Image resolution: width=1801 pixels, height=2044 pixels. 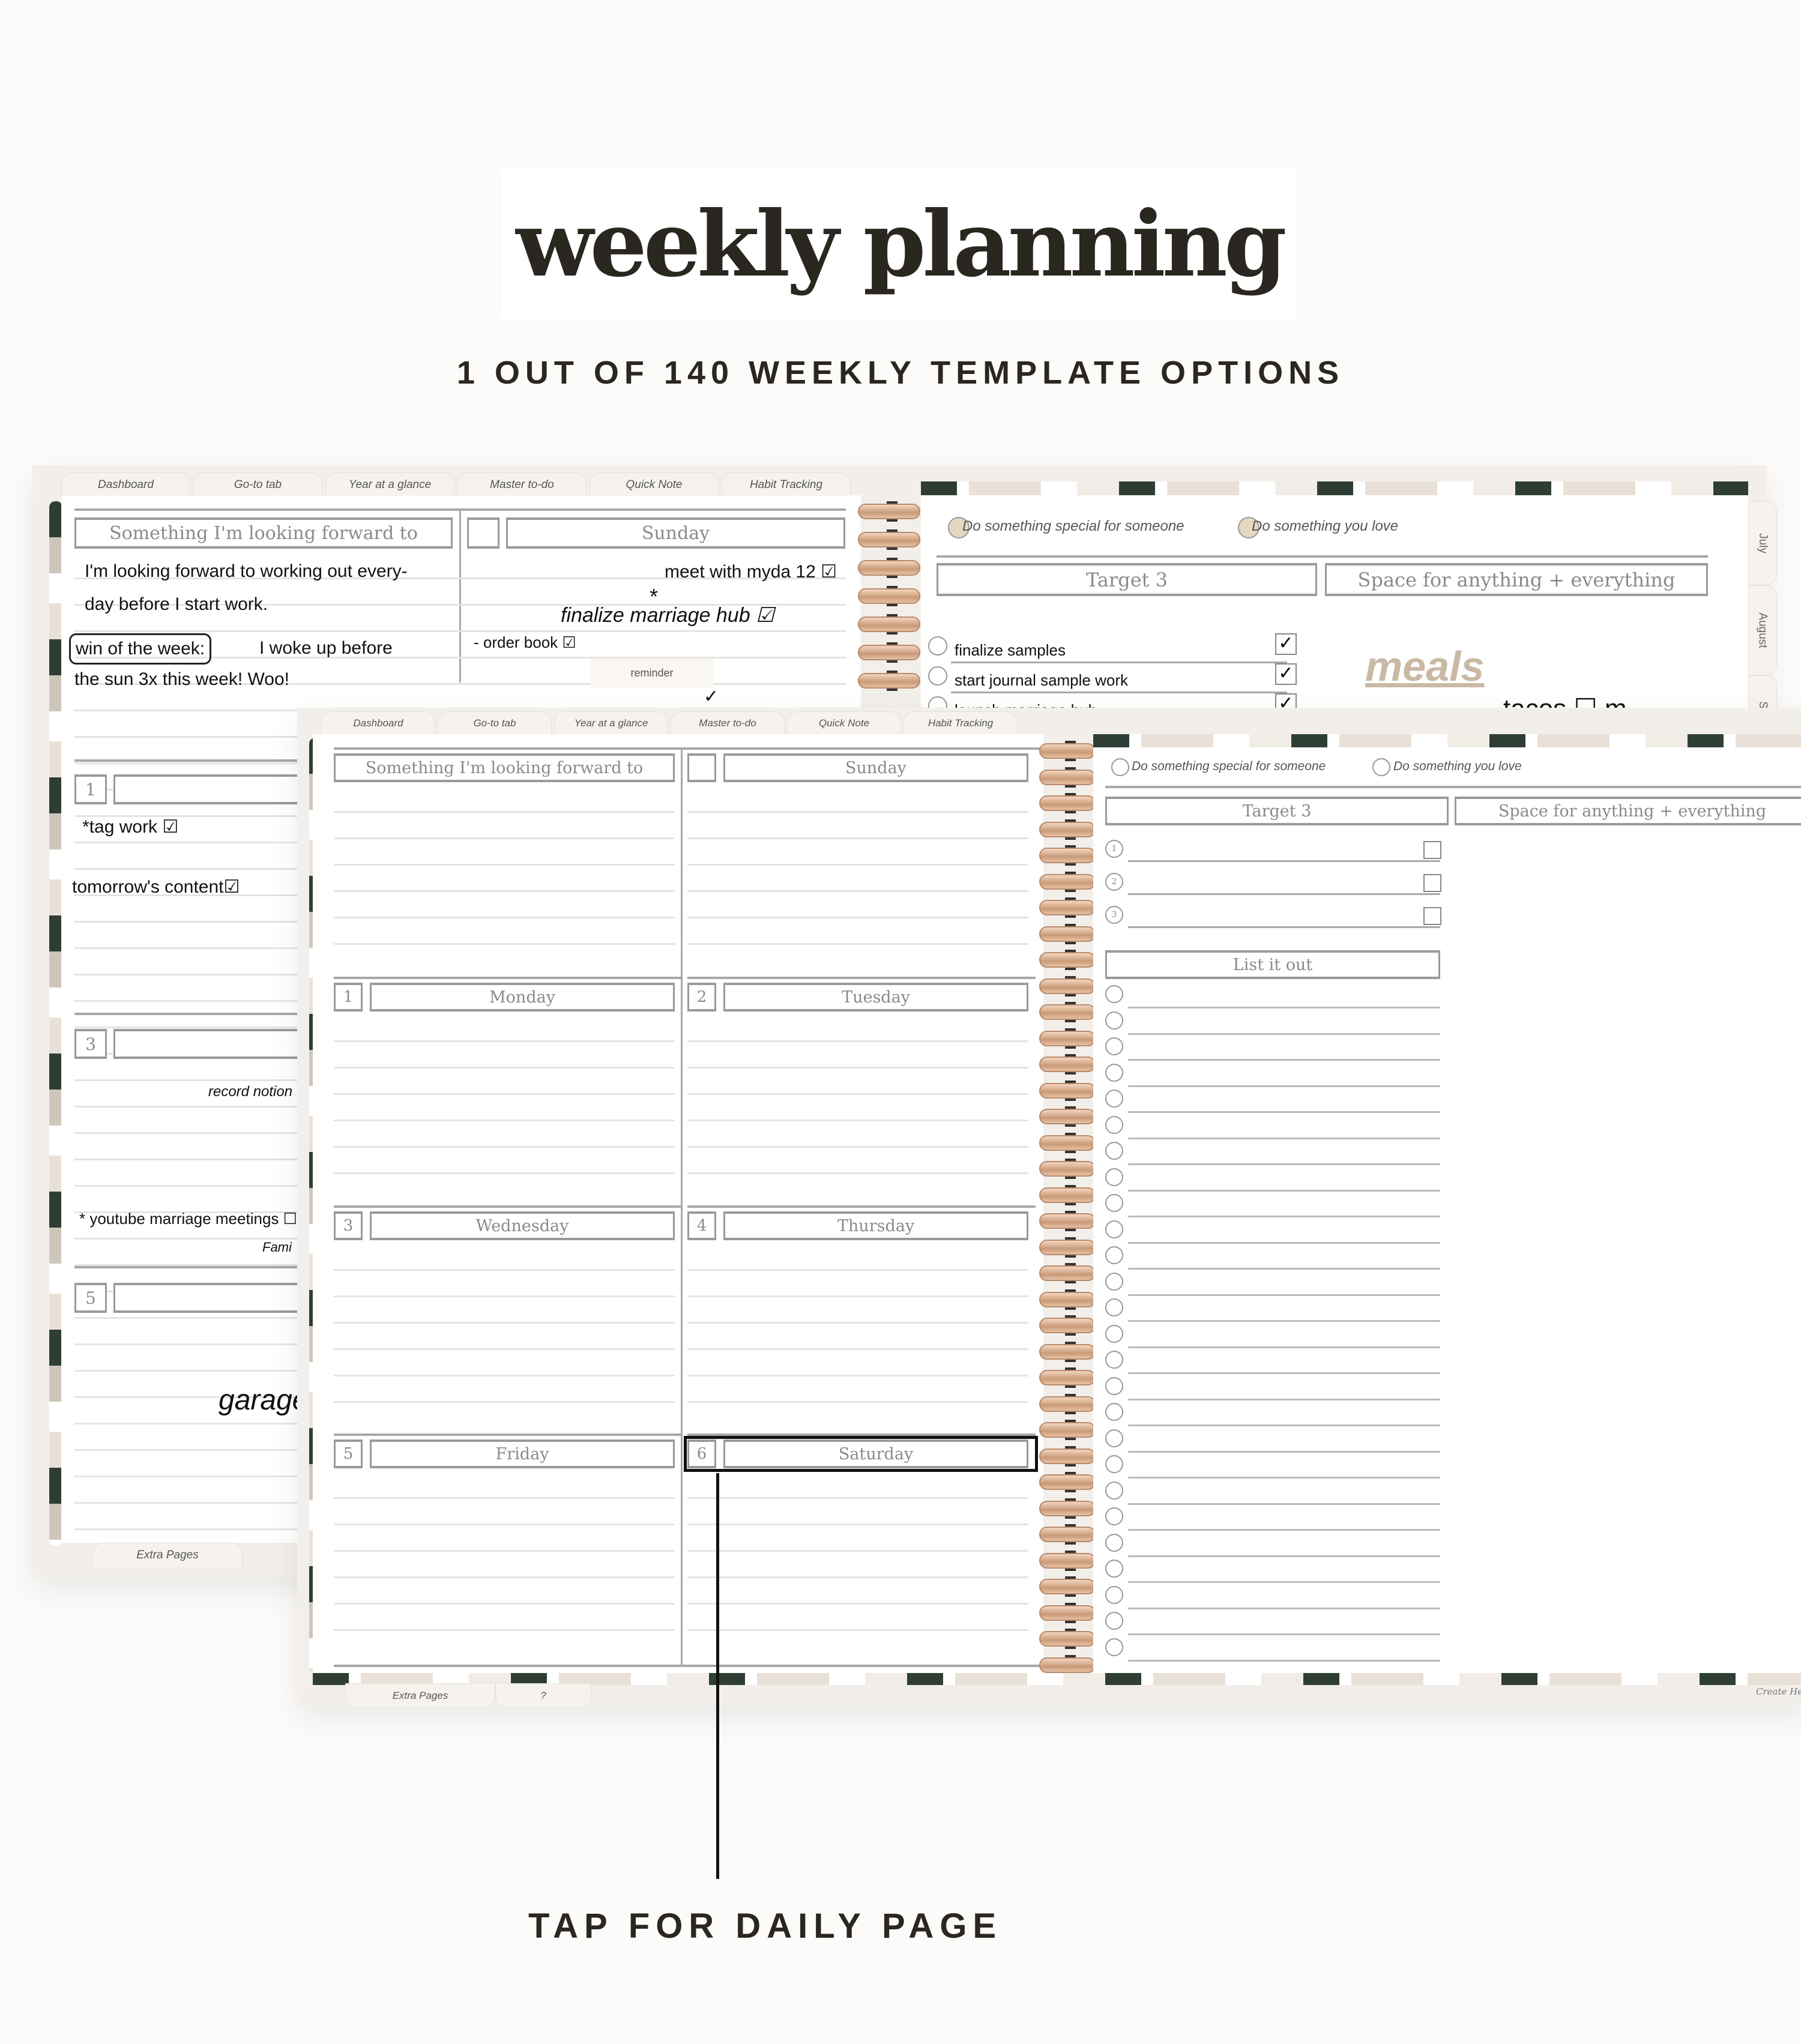 I want to click on note: meet with myda 12 ☑, so click(x=751, y=572).